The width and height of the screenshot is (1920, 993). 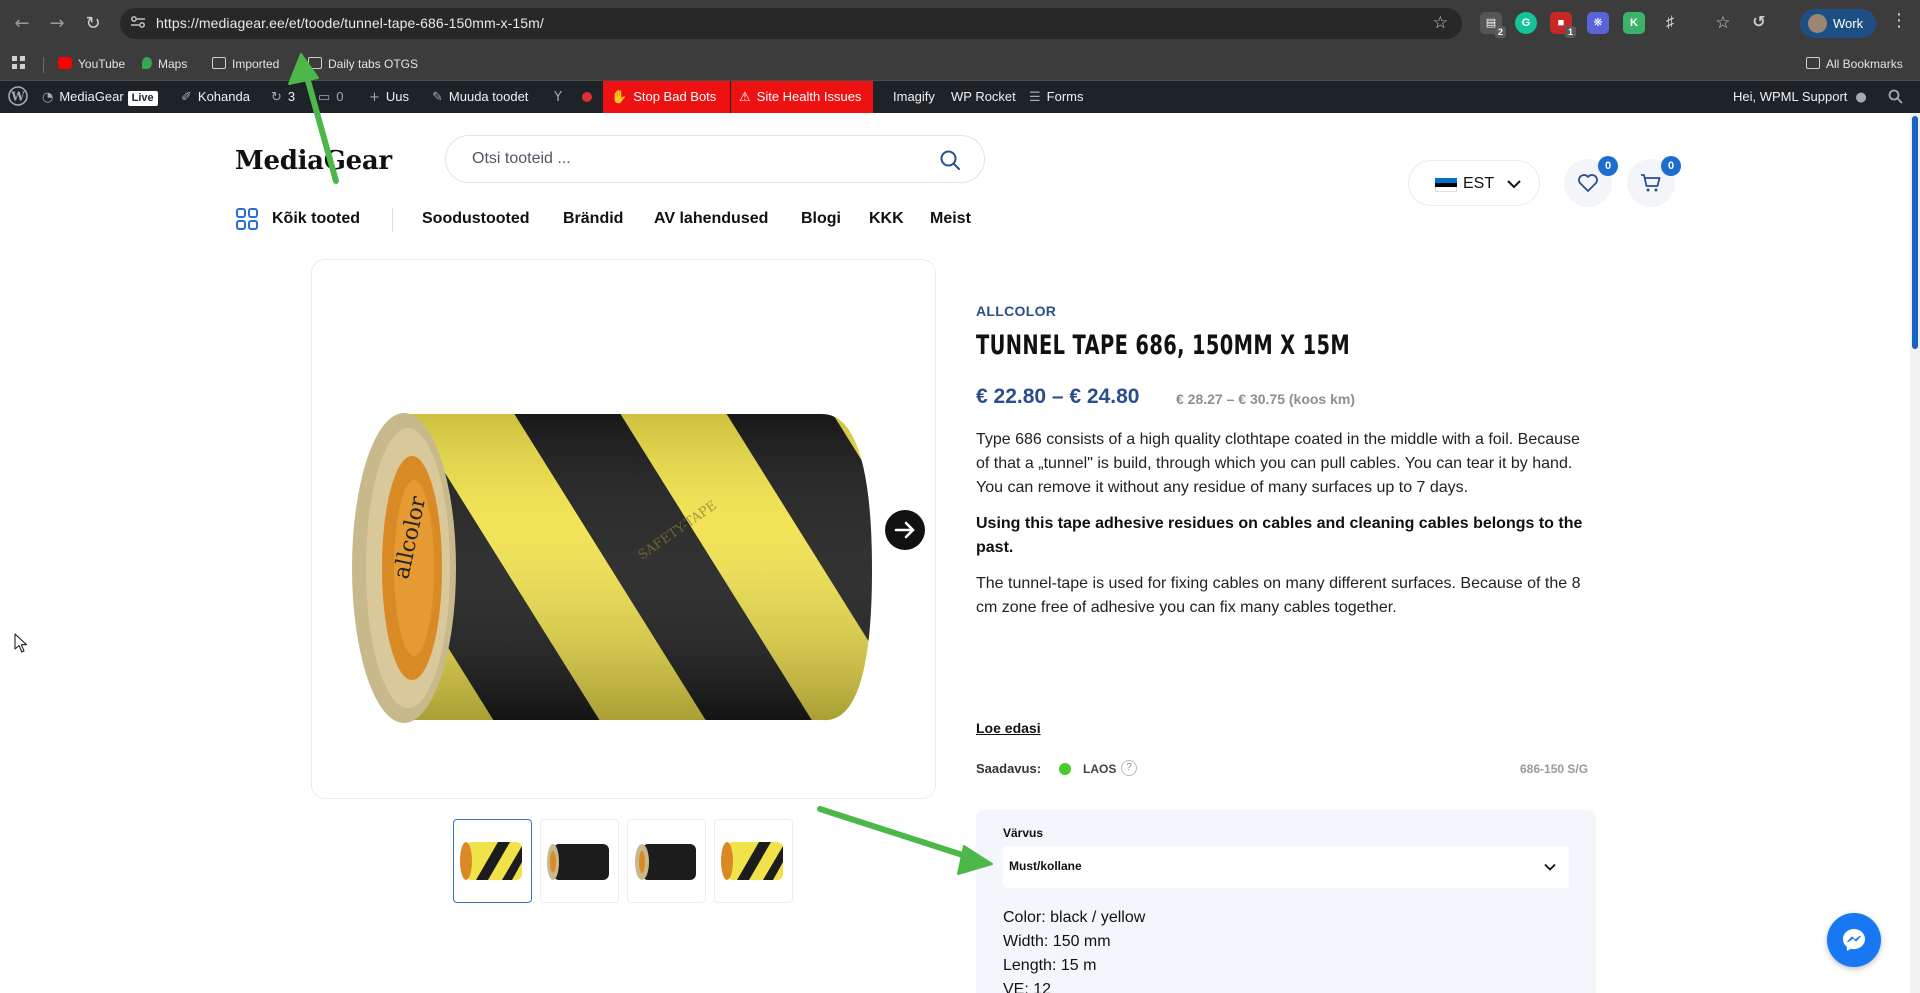 What do you see at coordinates (983, 97) in the screenshot?
I see `wp-rocket-link: WP Rocket` at bounding box center [983, 97].